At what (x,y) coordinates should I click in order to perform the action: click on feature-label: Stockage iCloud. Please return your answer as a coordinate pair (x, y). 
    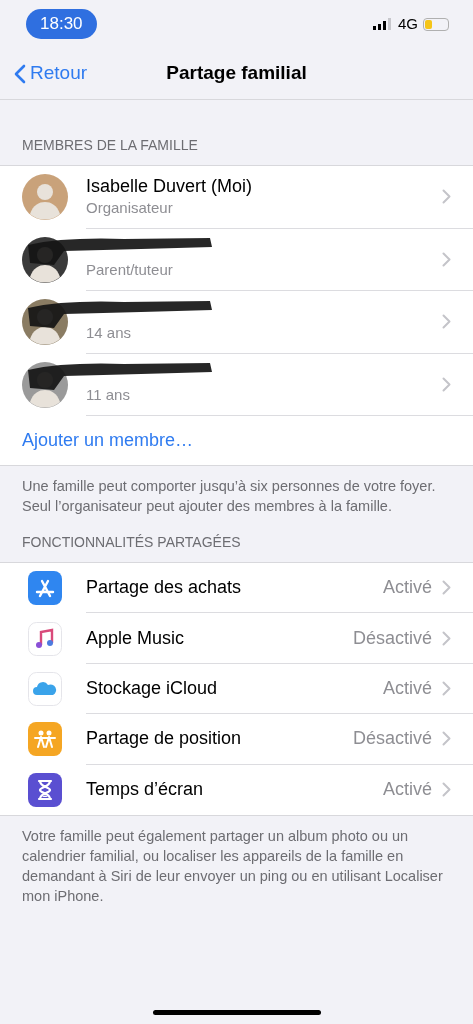
    Looking at the image, I should click on (152, 688).